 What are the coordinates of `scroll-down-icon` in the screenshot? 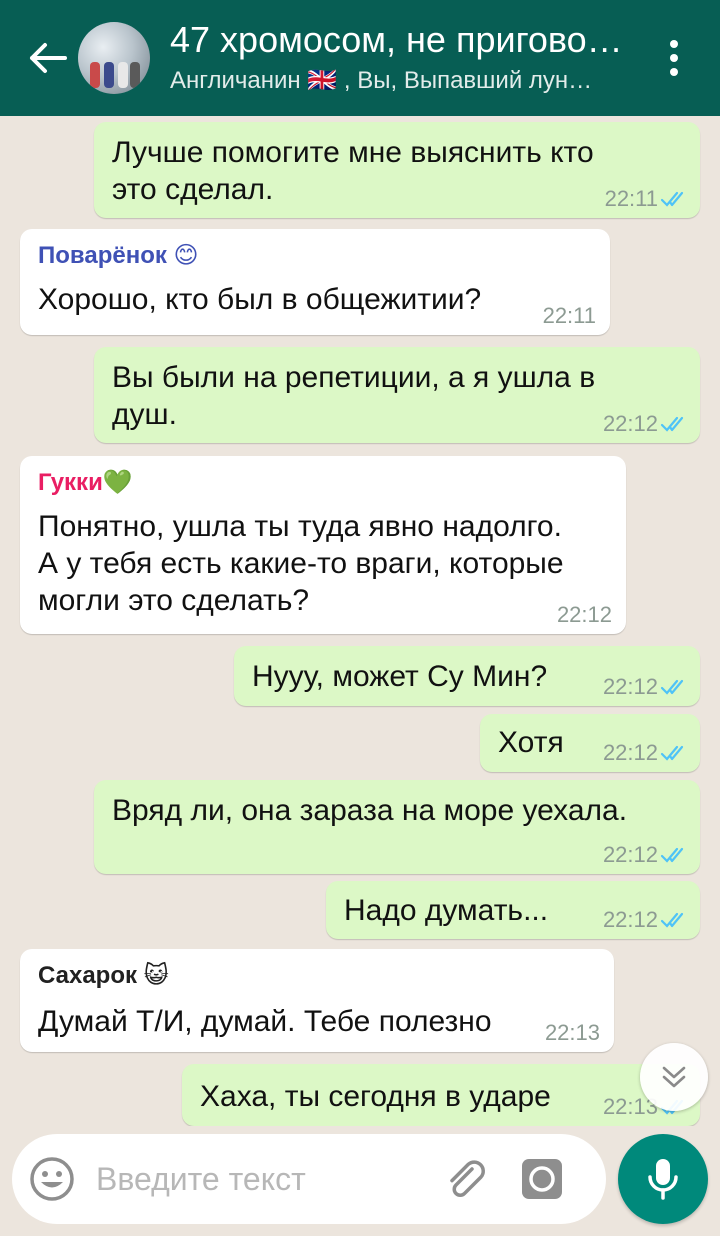 It's located at (674, 1077).